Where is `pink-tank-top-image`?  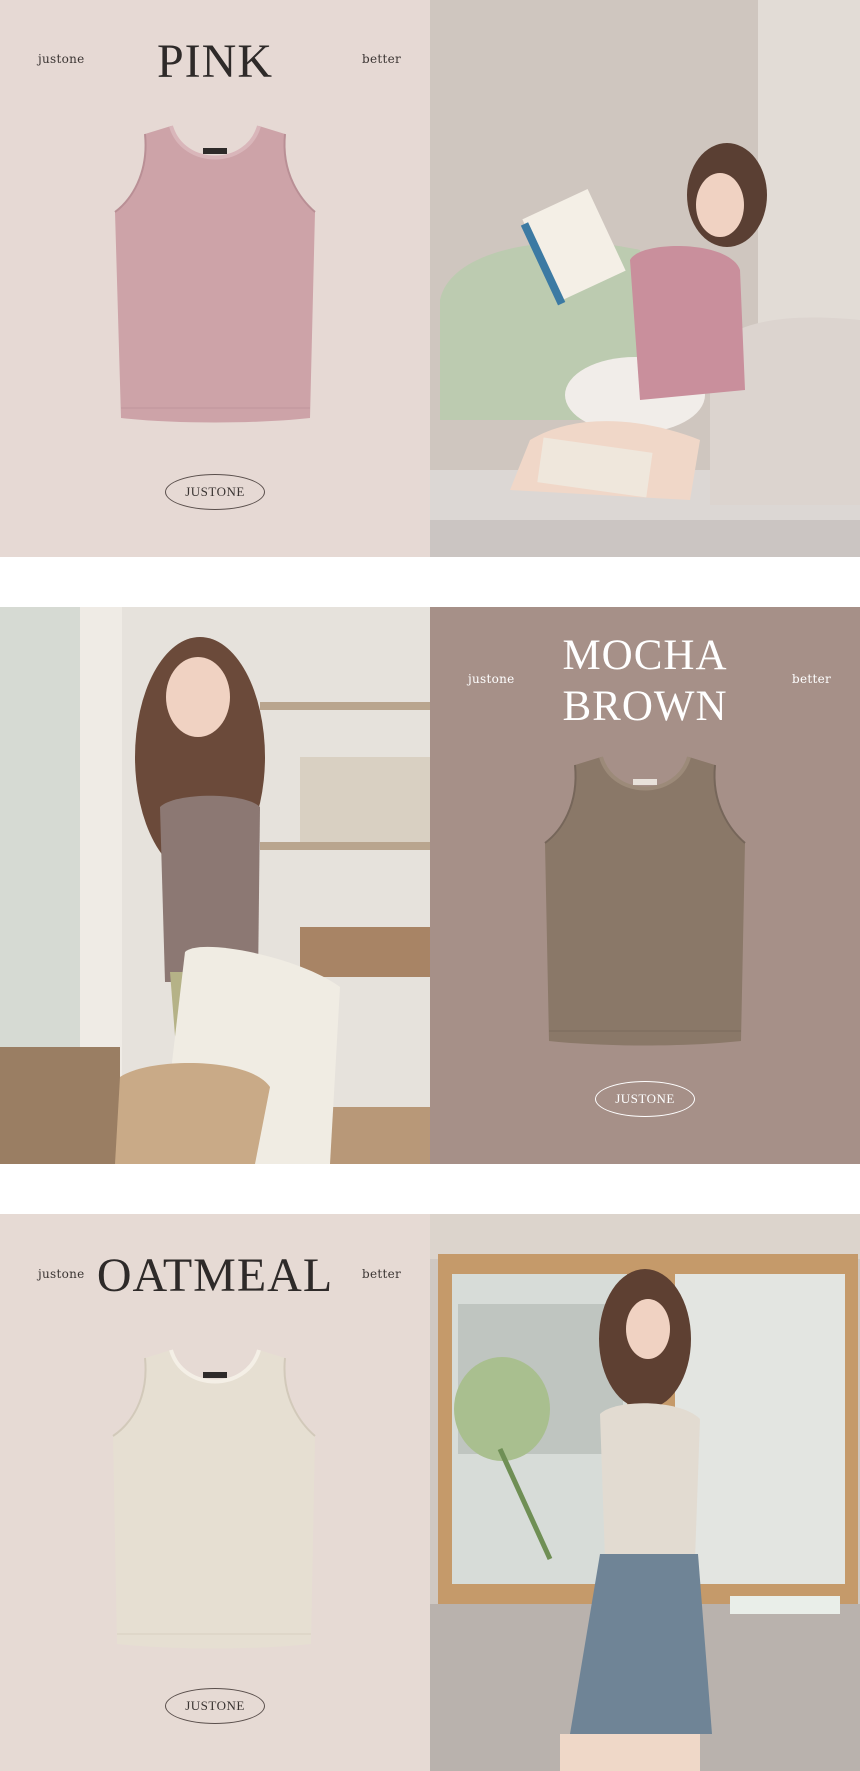 pink-tank-top-image is located at coordinates (215, 274).